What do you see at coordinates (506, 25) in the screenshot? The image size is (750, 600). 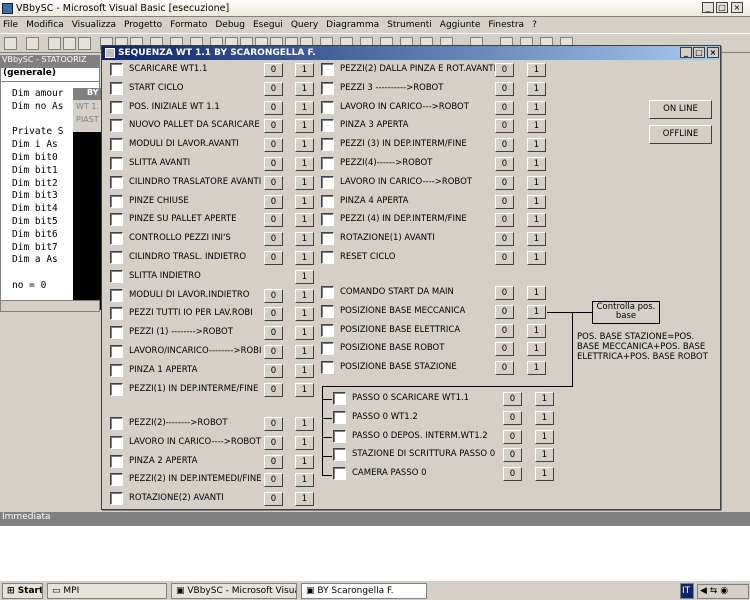 I see `menu-item: Finestra` at bounding box center [506, 25].